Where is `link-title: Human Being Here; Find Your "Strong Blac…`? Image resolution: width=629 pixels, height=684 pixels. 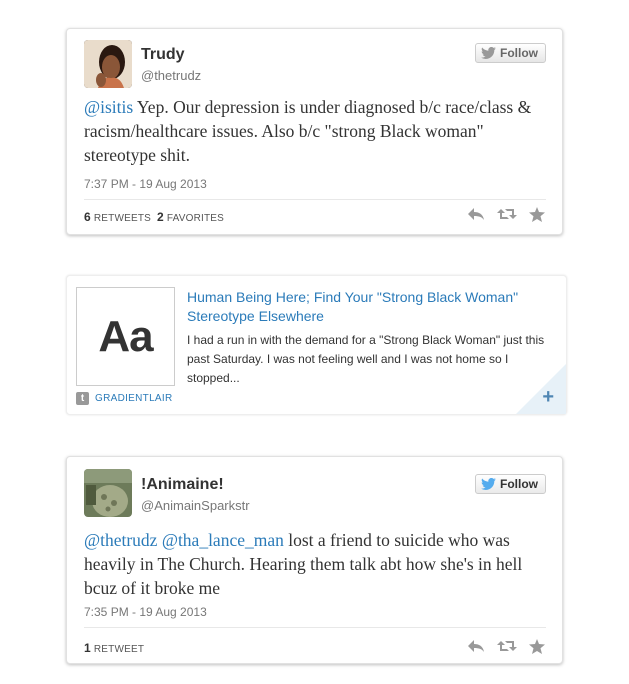
link-title: Human Being Here; Find Your "Strong Blac… is located at coordinates (369, 307).